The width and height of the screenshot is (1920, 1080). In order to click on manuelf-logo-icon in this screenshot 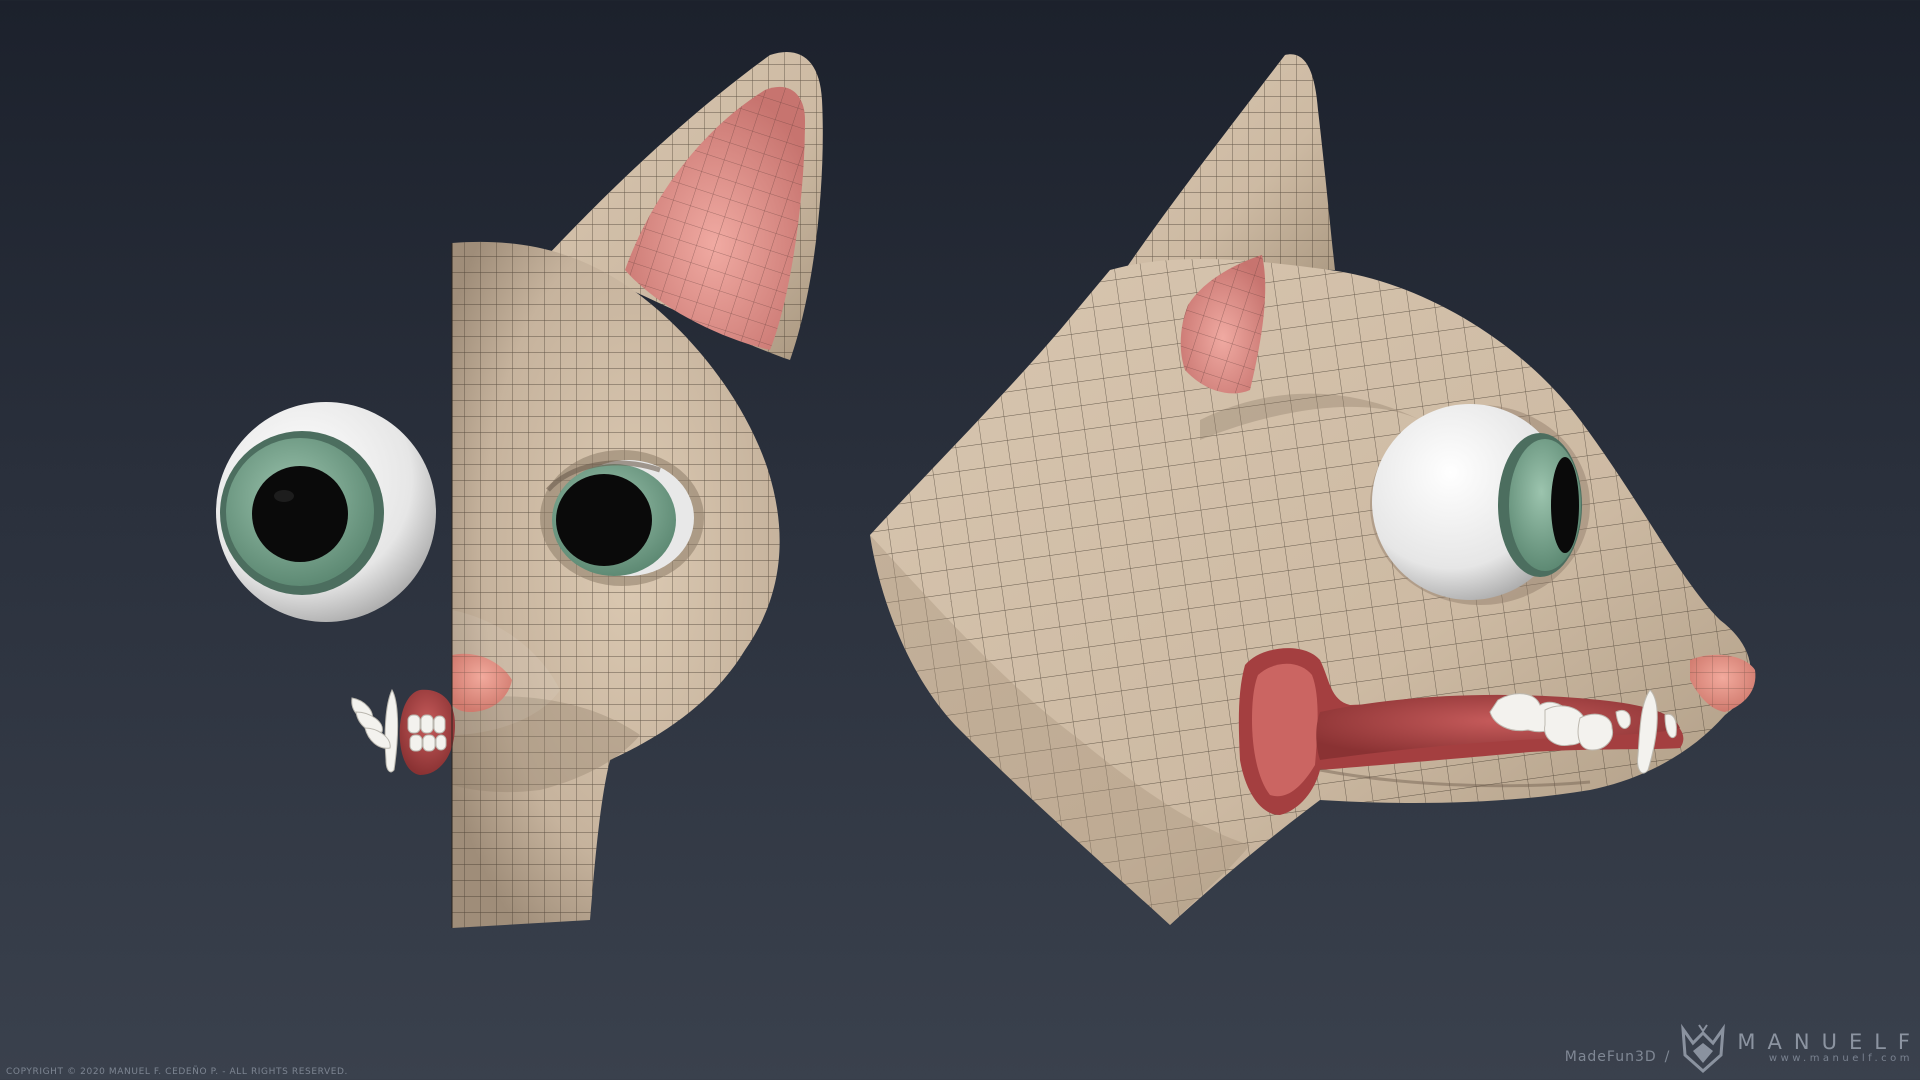, I will do `click(1703, 1048)`.